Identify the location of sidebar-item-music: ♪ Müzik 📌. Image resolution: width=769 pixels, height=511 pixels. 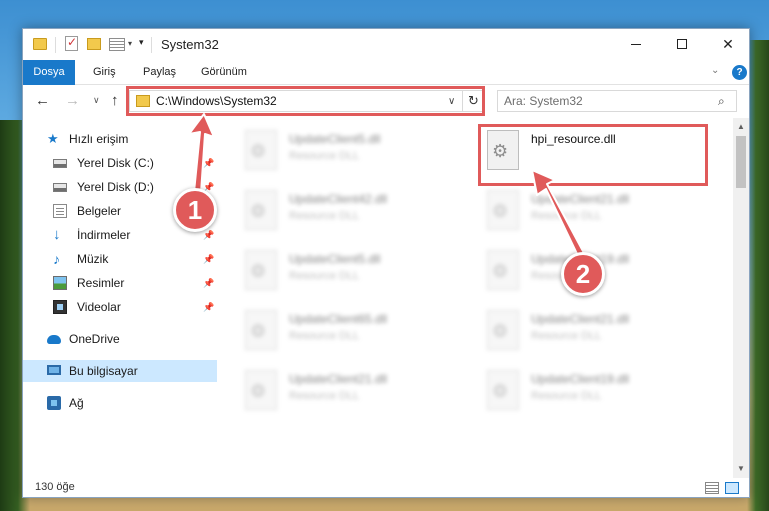
(120, 259).